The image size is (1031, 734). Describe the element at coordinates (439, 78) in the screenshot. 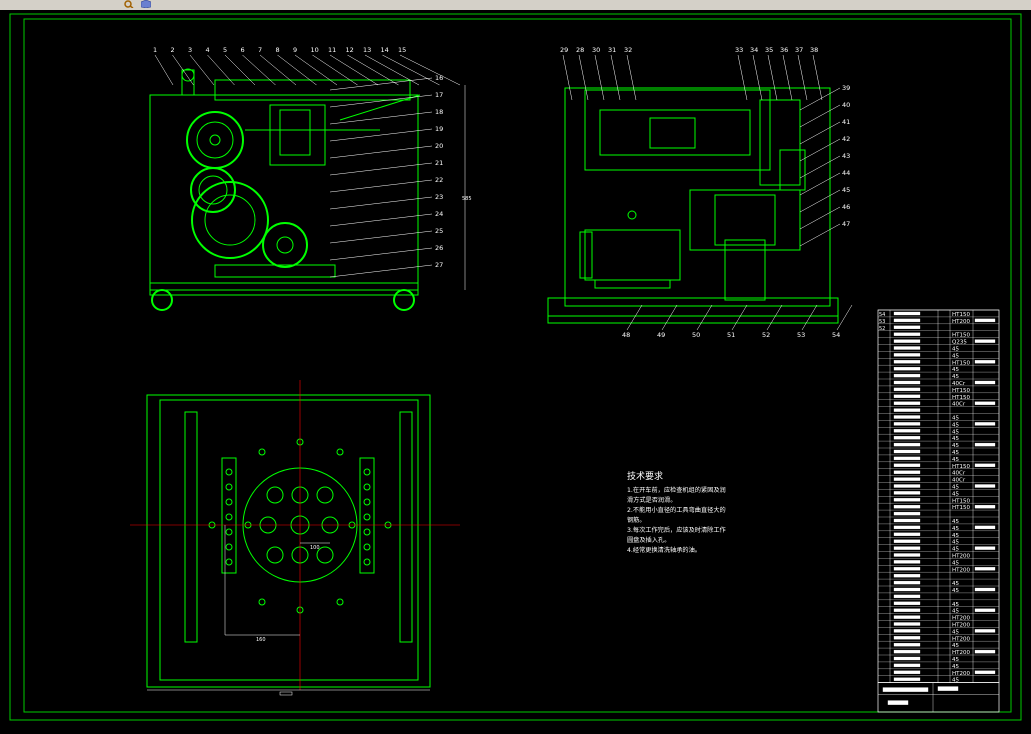

I see `part-number-label: 16` at that location.